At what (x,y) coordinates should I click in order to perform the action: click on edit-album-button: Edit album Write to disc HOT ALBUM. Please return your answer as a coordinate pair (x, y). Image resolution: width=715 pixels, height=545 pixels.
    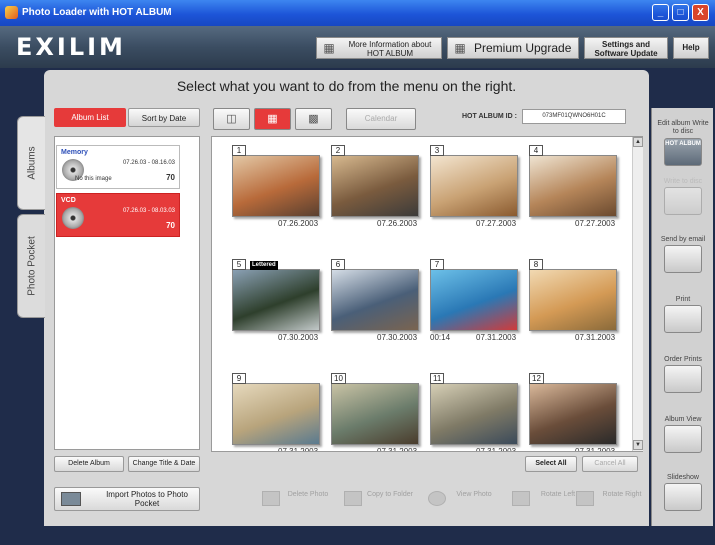
    Looking at the image, I should click on (683, 143).